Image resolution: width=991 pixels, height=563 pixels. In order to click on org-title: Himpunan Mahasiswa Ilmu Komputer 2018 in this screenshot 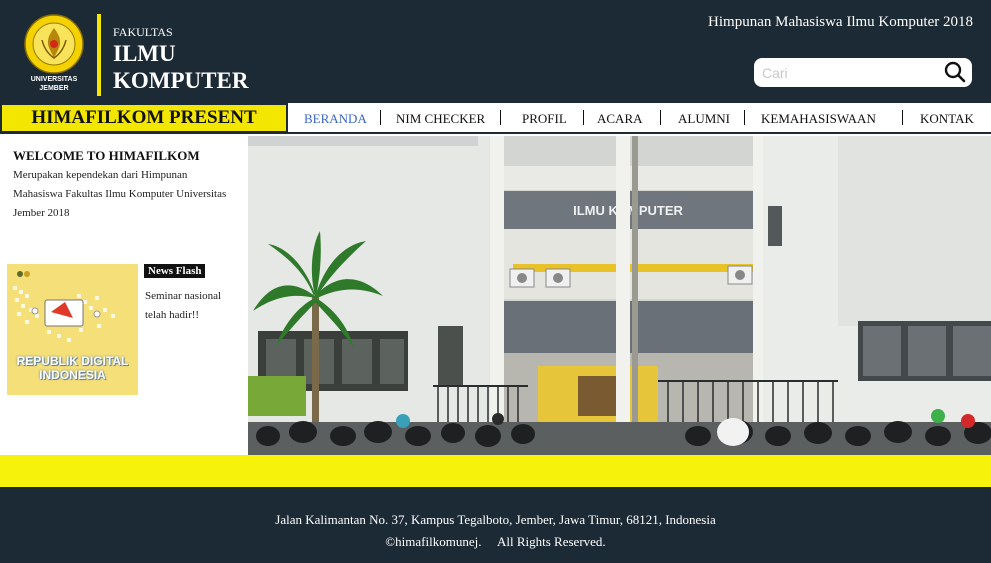, I will do `click(840, 22)`.